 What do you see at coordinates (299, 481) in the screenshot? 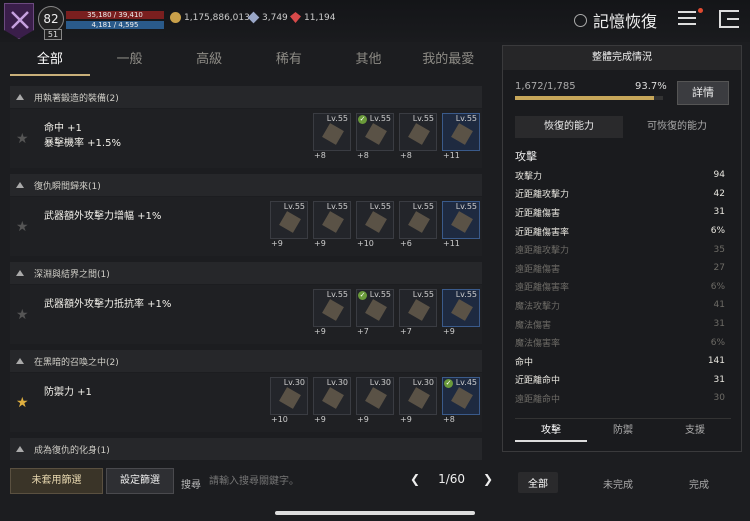
I see `search-input` at bounding box center [299, 481].